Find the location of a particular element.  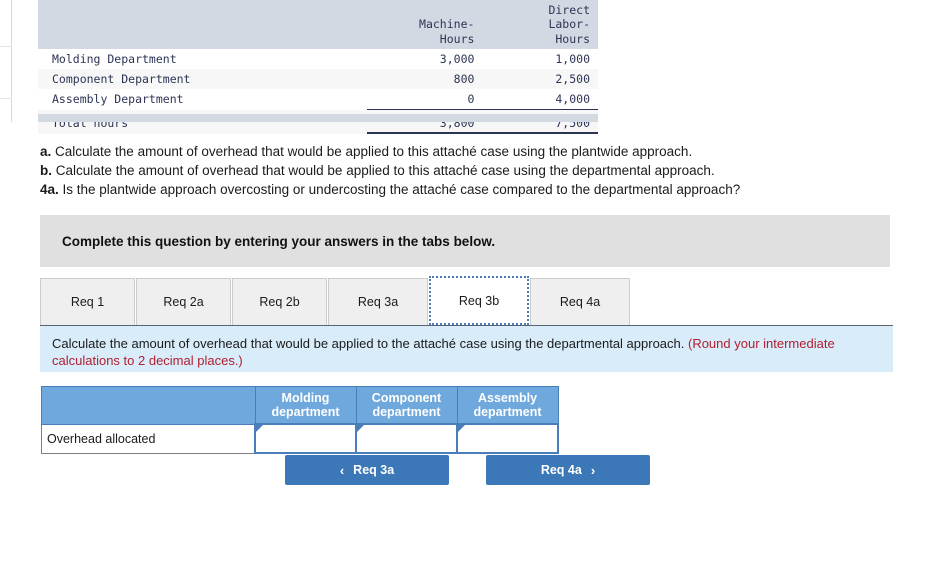

tab-req-4a-label: Req 4a is located at coordinates (580, 302).